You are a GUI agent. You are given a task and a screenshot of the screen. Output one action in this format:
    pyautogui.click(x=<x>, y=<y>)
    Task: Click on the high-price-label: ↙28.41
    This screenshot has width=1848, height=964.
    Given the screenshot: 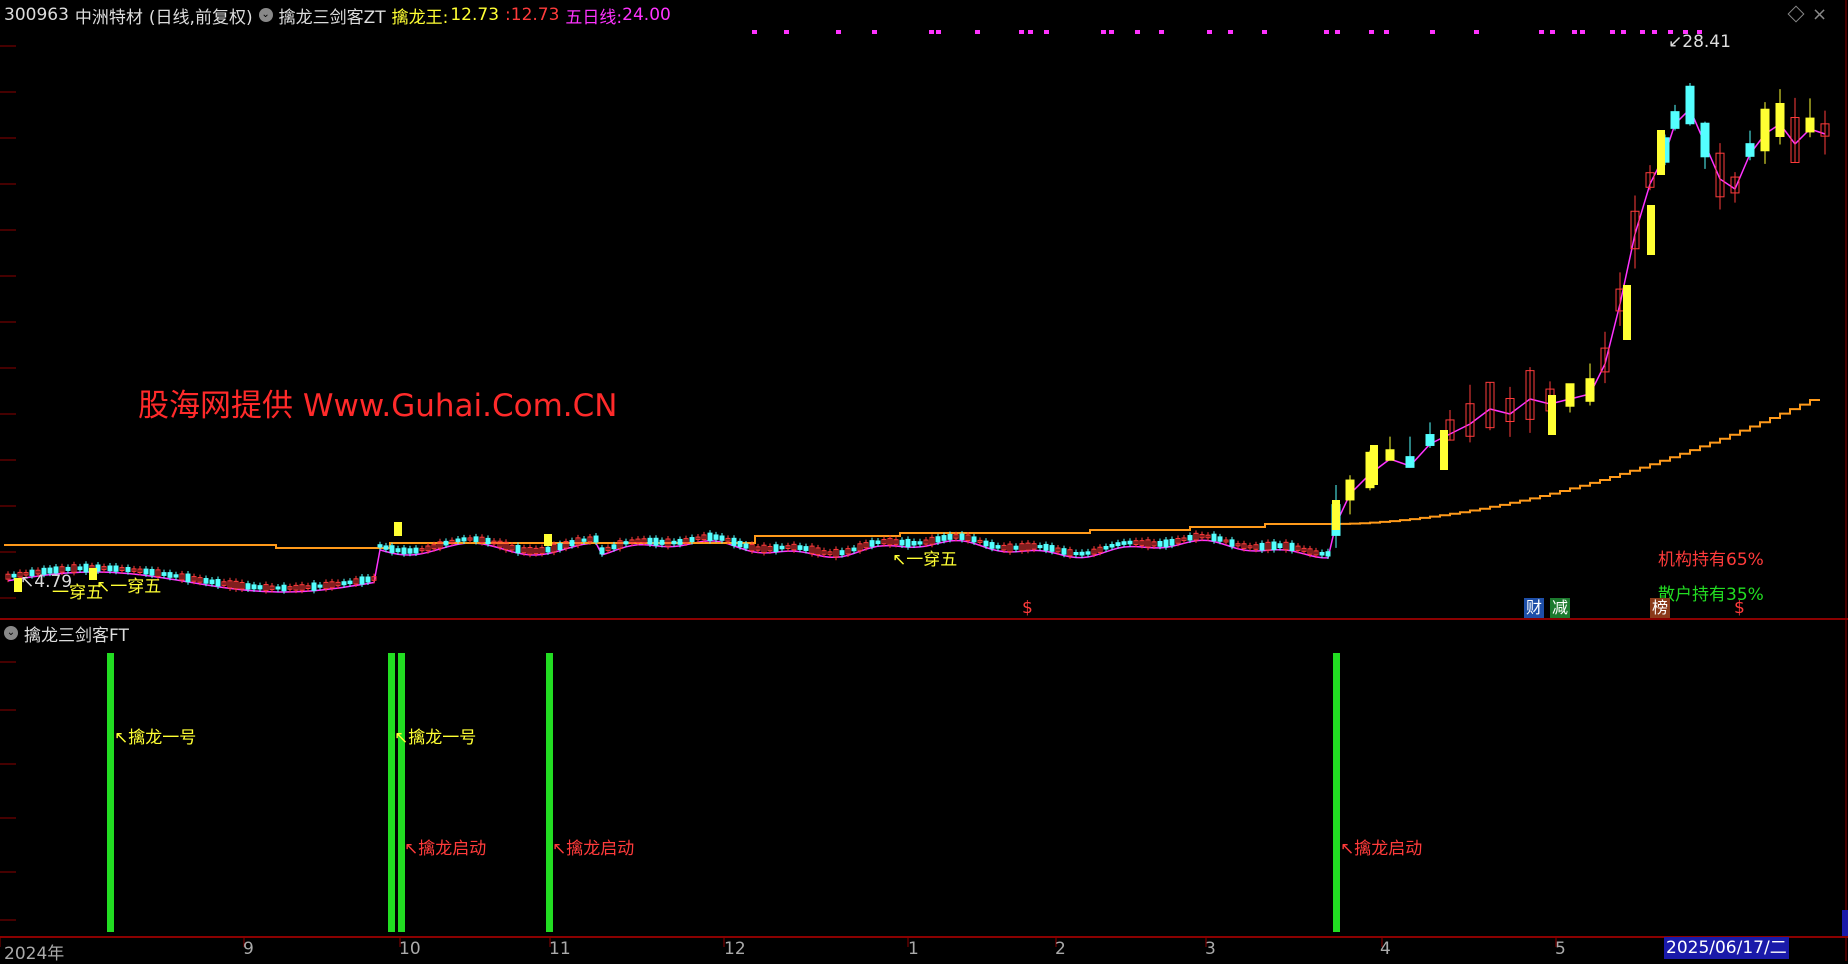 What is the action you would take?
    pyautogui.click(x=1699, y=42)
    